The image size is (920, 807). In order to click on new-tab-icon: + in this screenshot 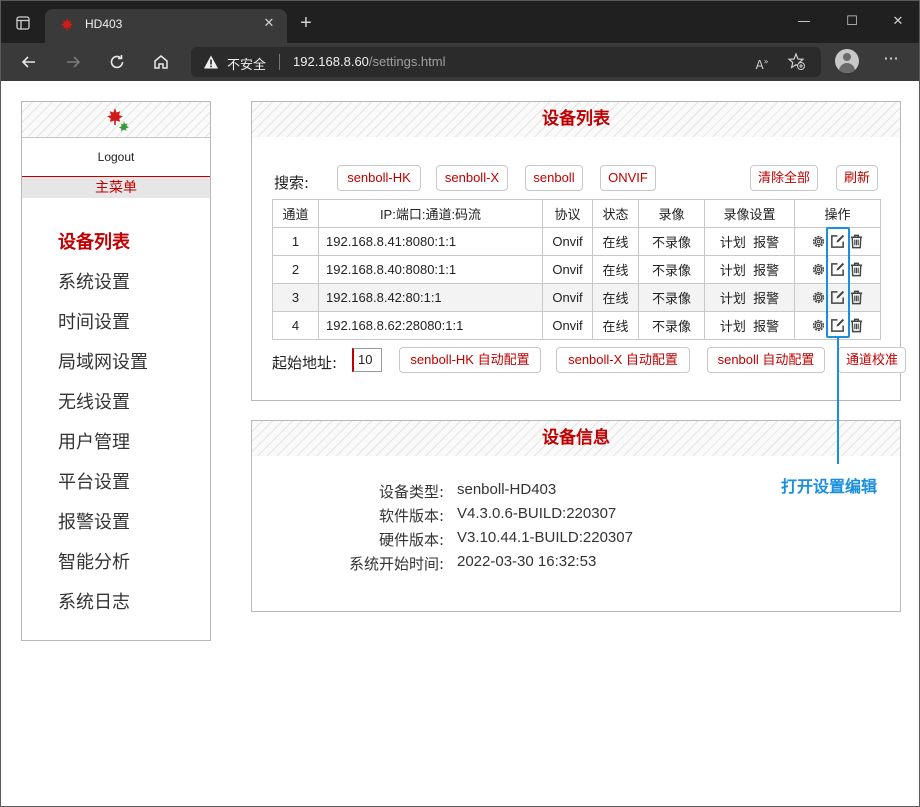, I will do `click(306, 24)`.